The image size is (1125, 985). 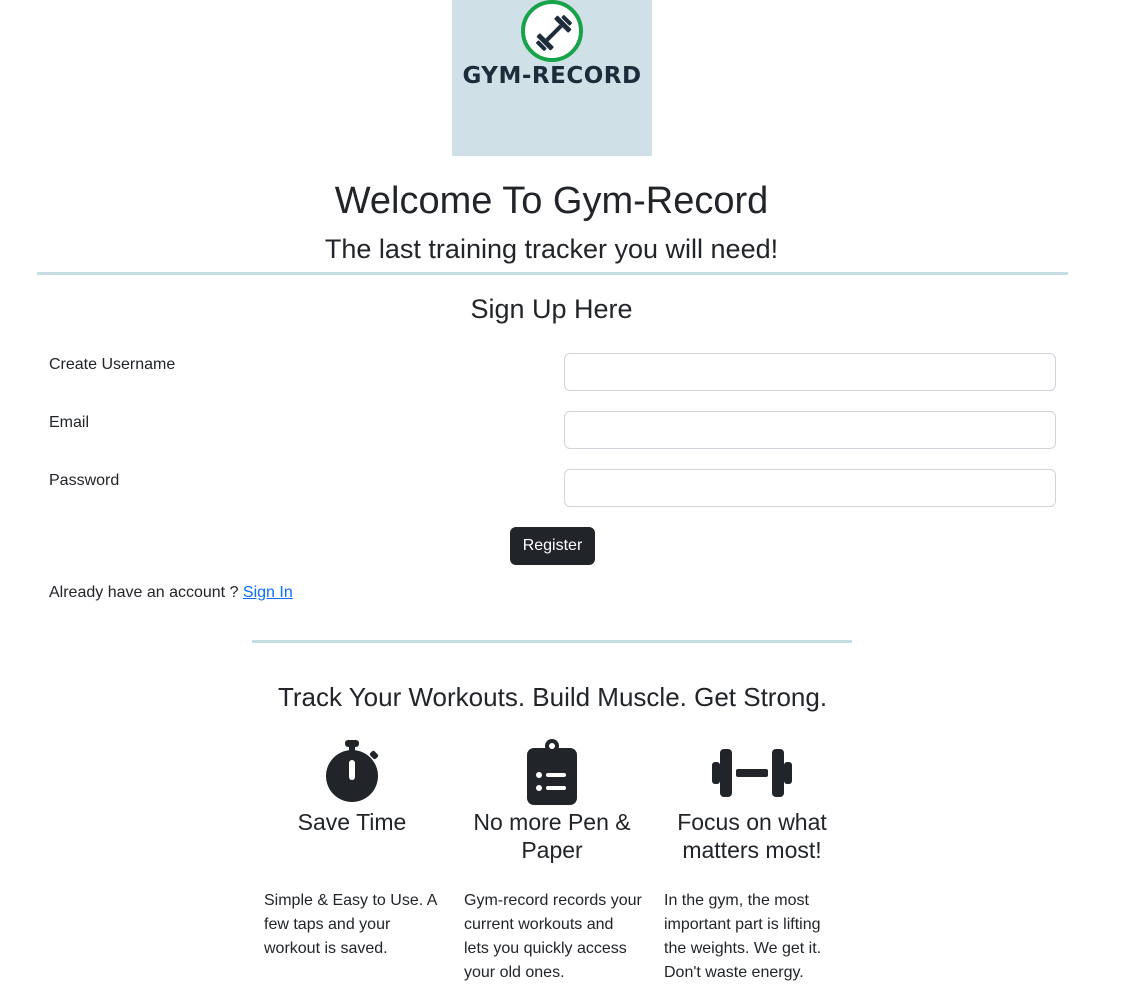 I want to click on signin-link: Sign In, so click(x=268, y=592).